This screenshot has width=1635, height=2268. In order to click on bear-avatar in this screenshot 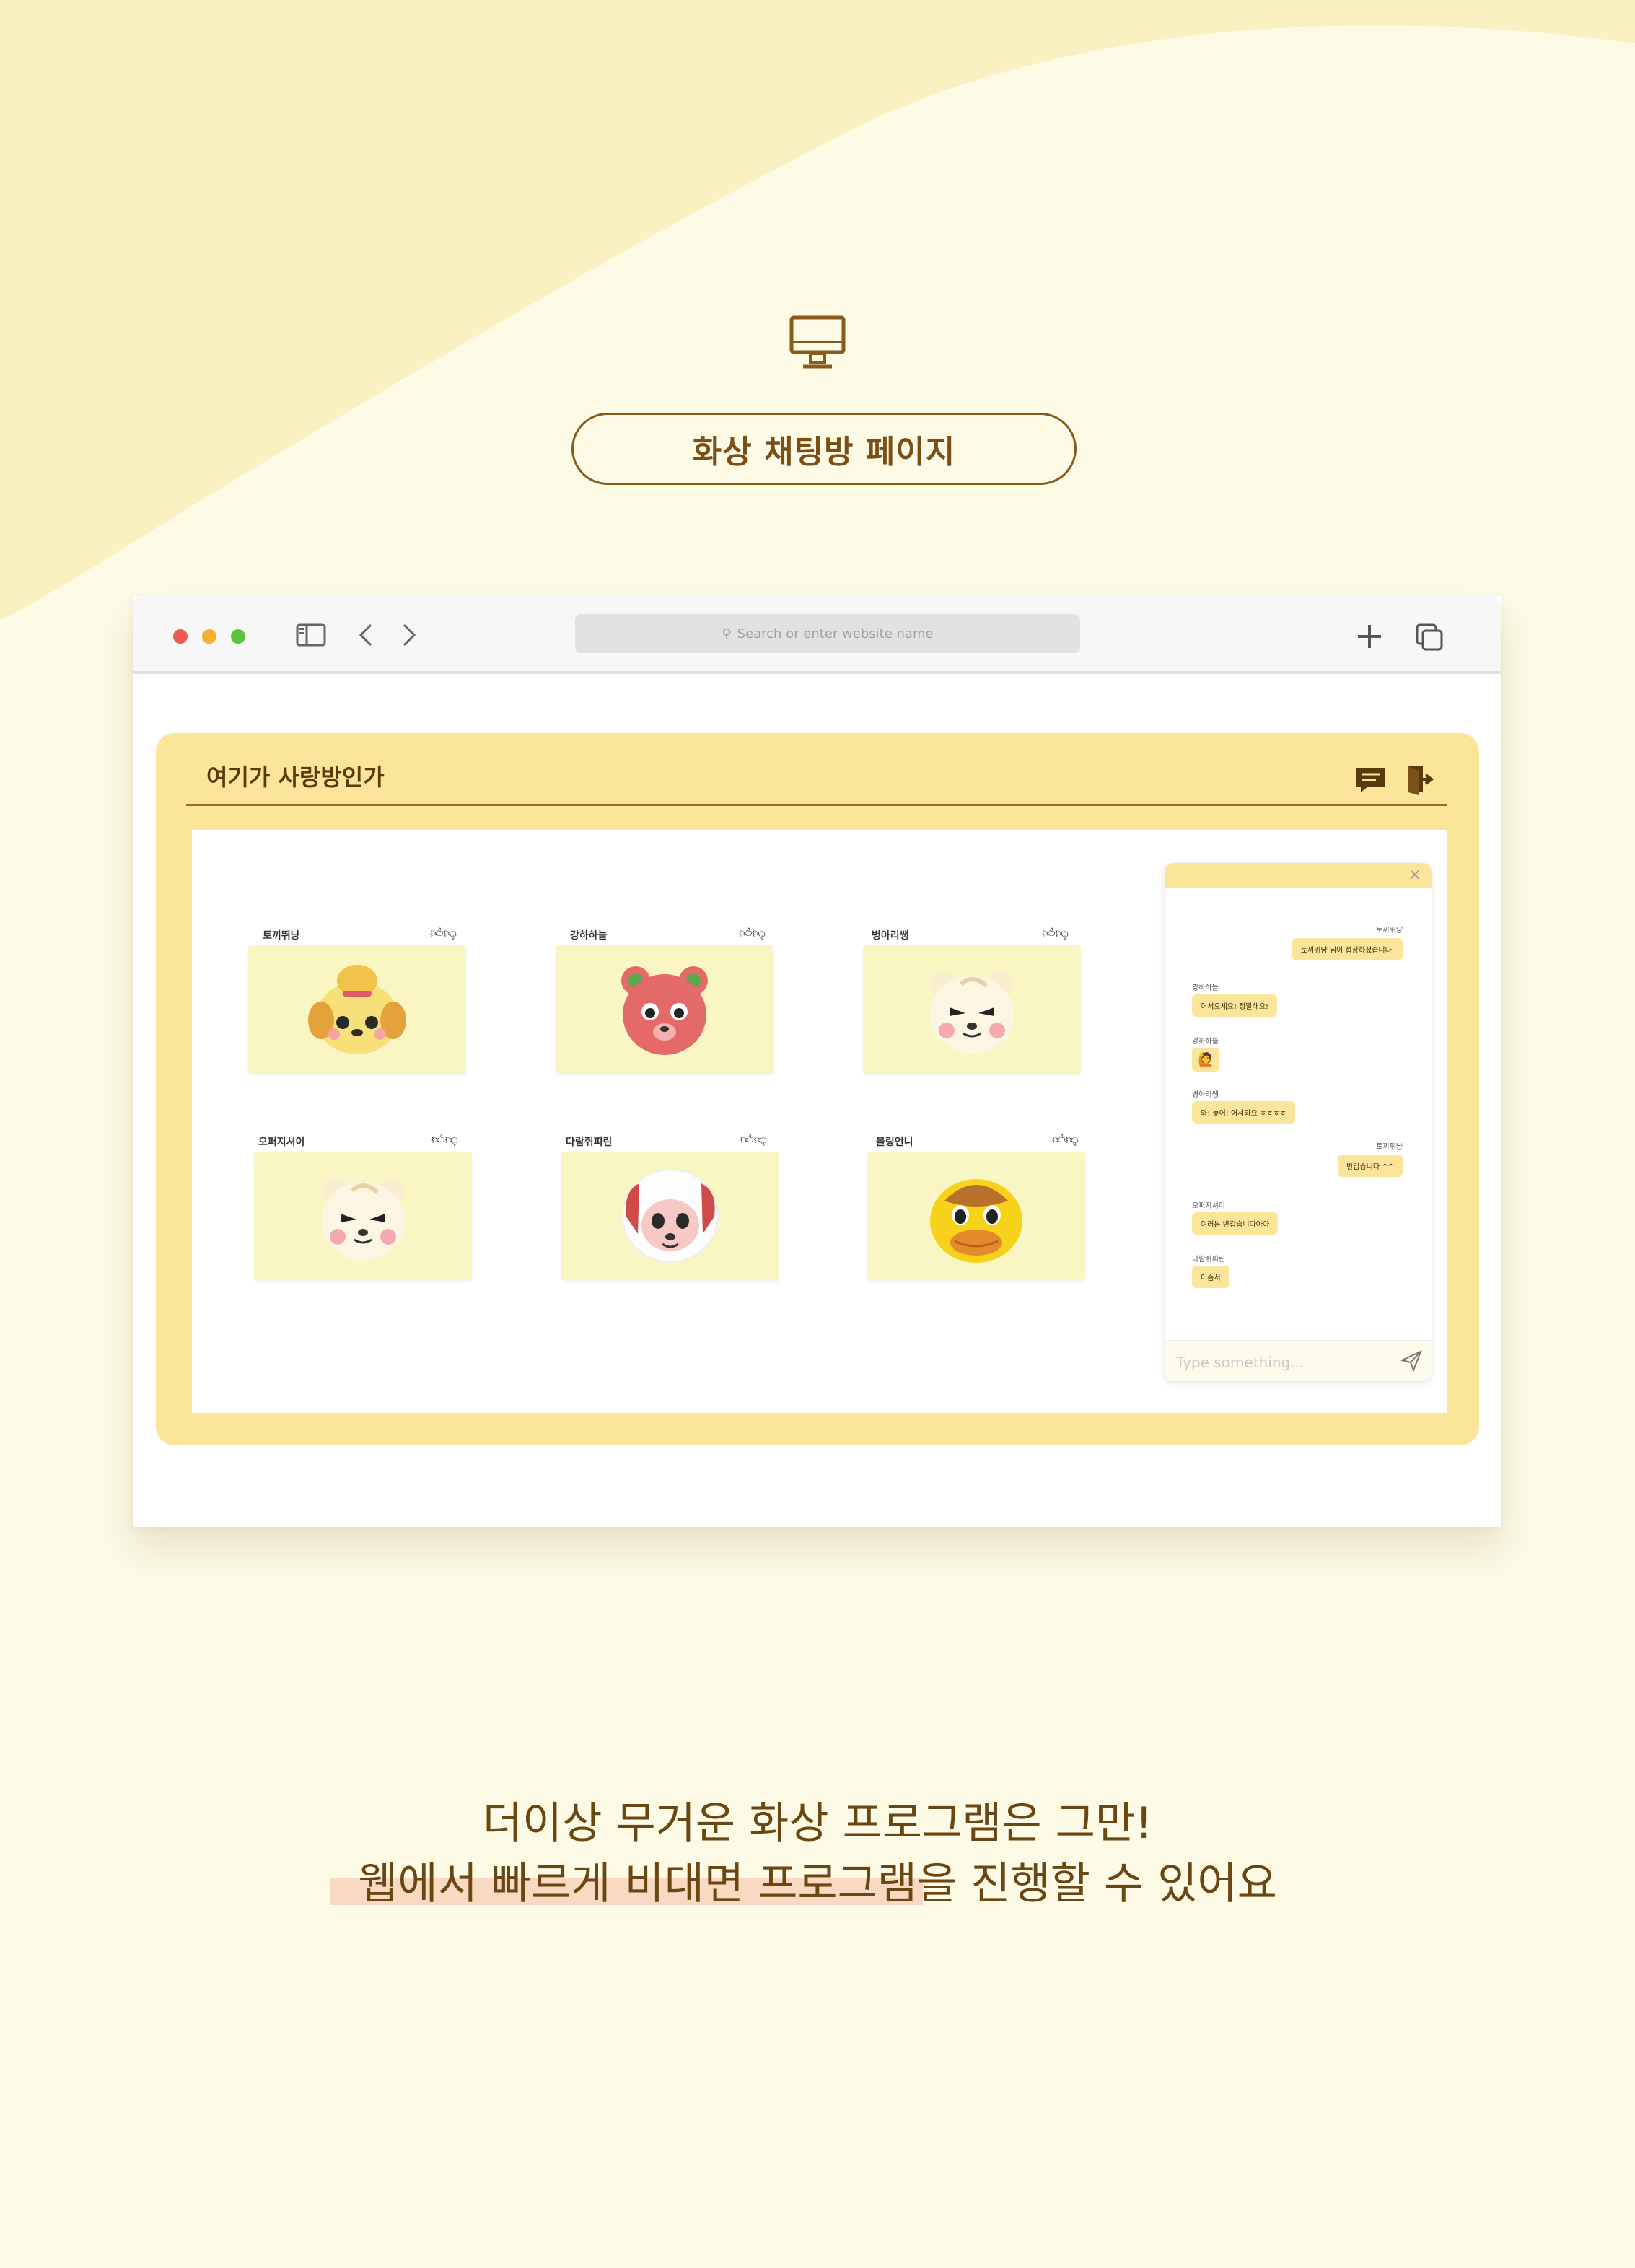, I will do `click(664, 1010)`.